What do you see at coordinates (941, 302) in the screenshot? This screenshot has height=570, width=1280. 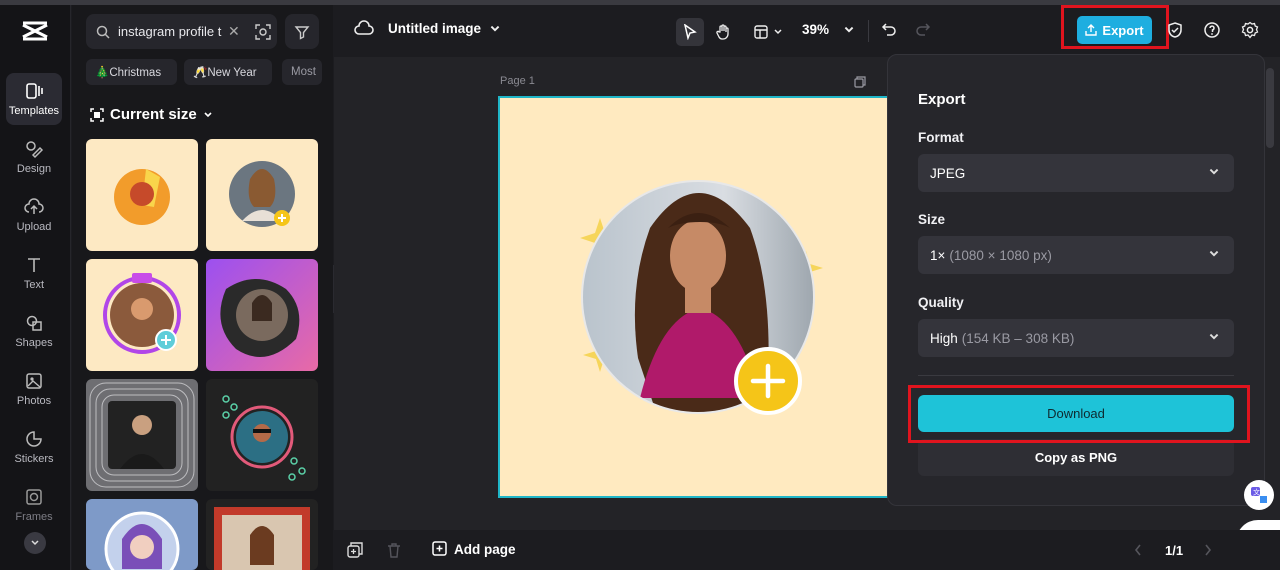 I see `quality-label: Quality` at bounding box center [941, 302].